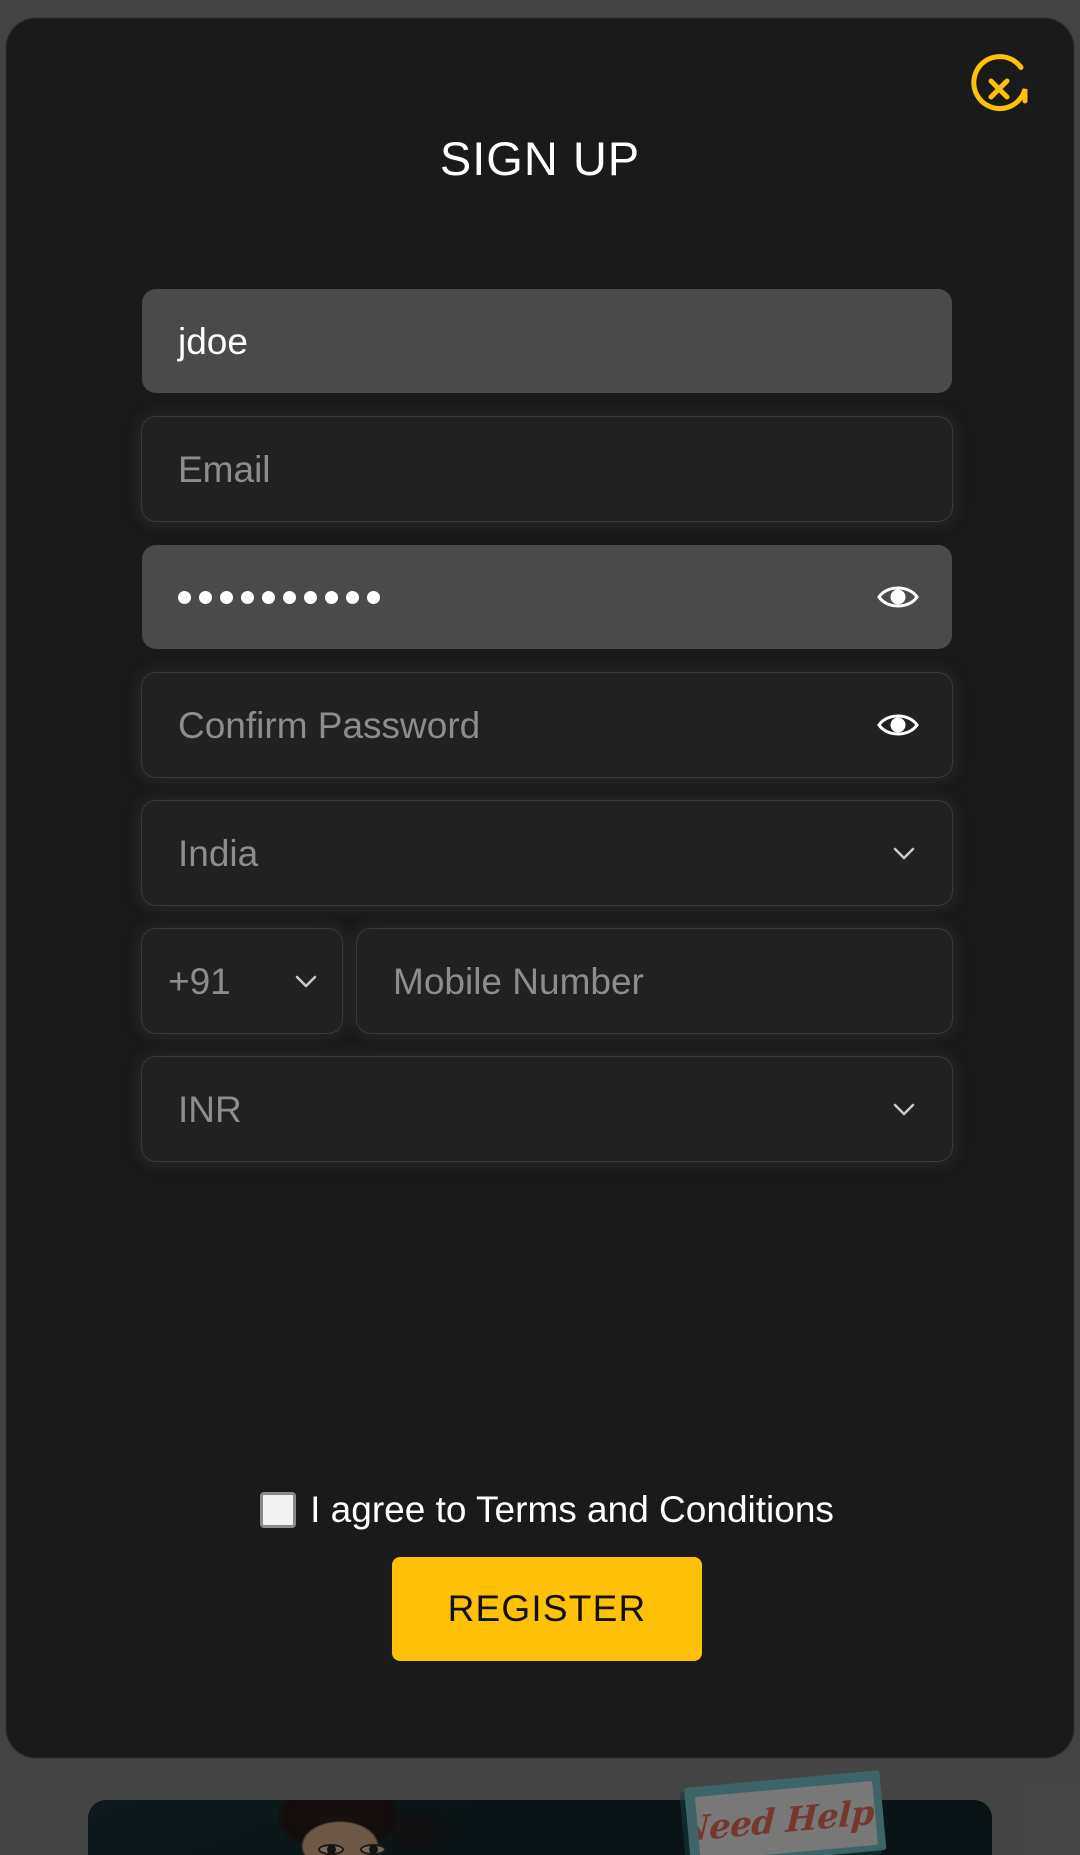 Image resolution: width=1080 pixels, height=1855 pixels. Describe the element at coordinates (540, 158) in the screenshot. I see `page-title: SIGN UP` at that location.